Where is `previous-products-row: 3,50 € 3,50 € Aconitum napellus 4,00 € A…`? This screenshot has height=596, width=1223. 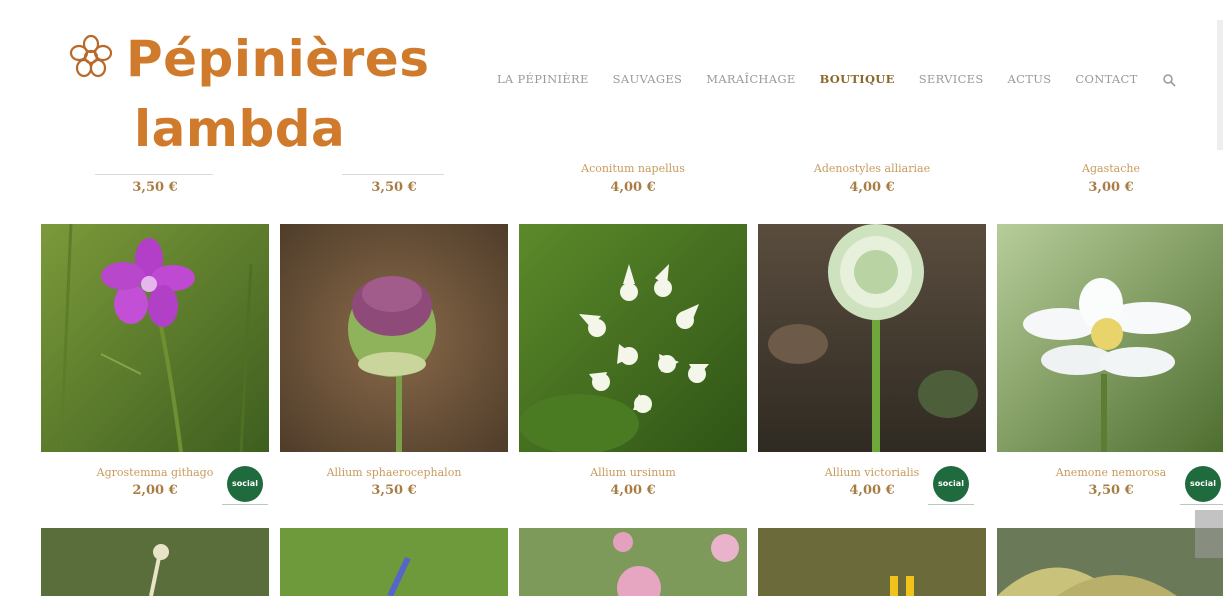 previous-products-row: 3,50 € 3,50 € Aconitum napellus 4,00 € A… is located at coordinates (611, 182).